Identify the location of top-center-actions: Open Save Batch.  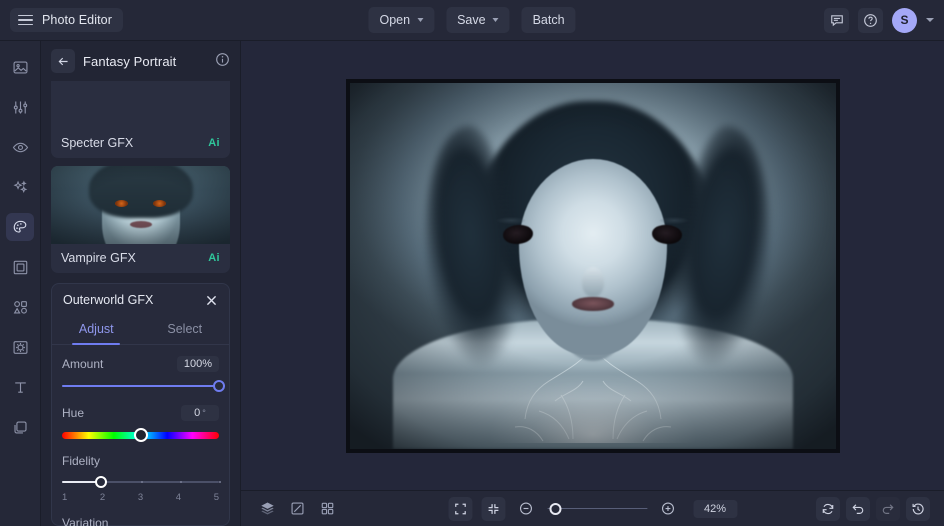
(472, 20).